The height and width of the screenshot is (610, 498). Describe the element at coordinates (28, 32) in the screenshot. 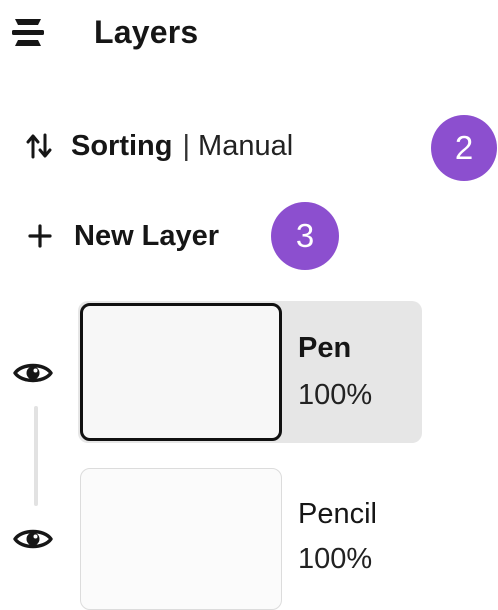

I see `layers-menu-icon` at that location.